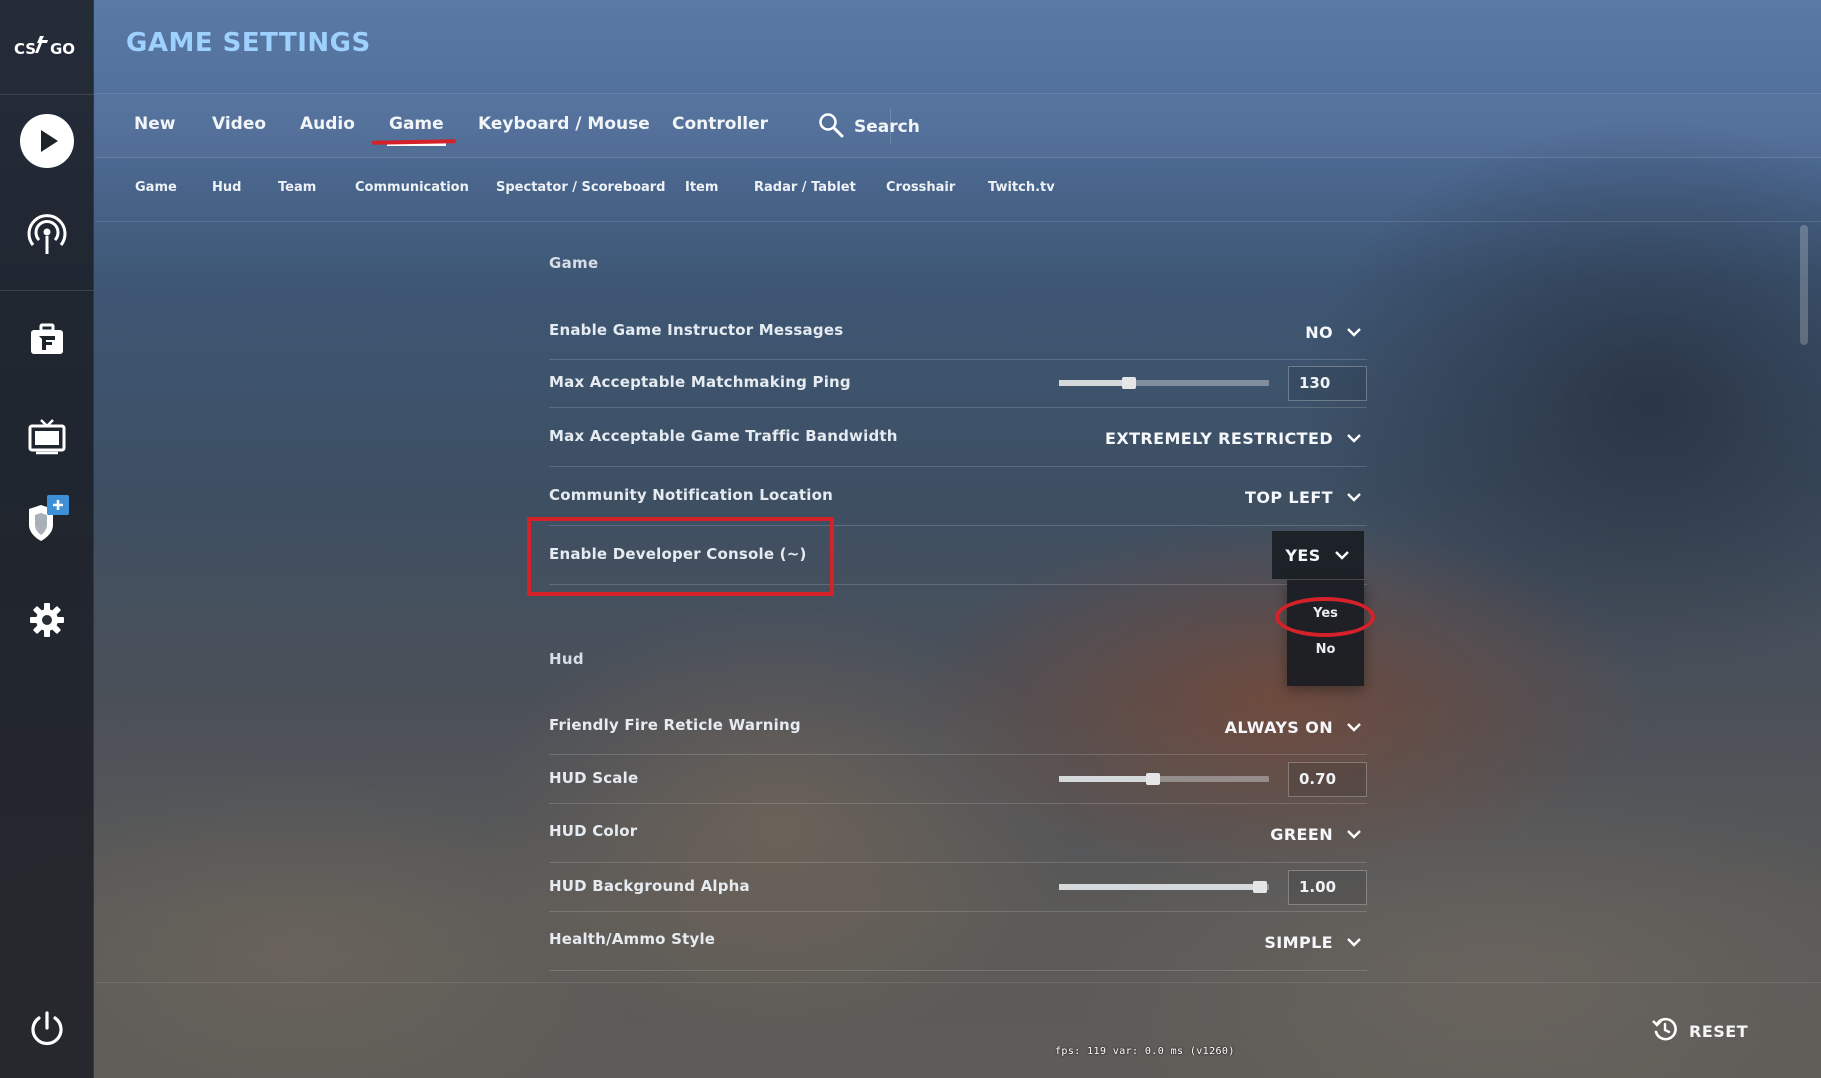 This screenshot has height=1078, width=1821. I want to click on slider-hud-background-alpha, so click(1164, 887).